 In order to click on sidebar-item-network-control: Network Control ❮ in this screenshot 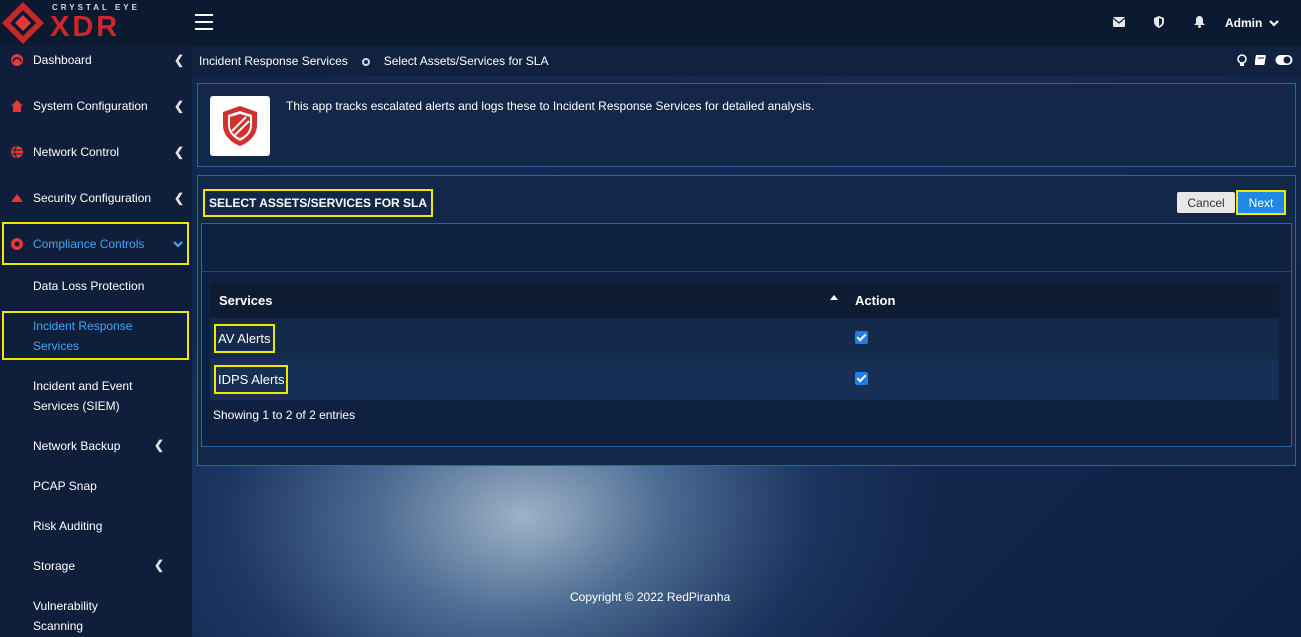, I will do `click(96, 152)`.